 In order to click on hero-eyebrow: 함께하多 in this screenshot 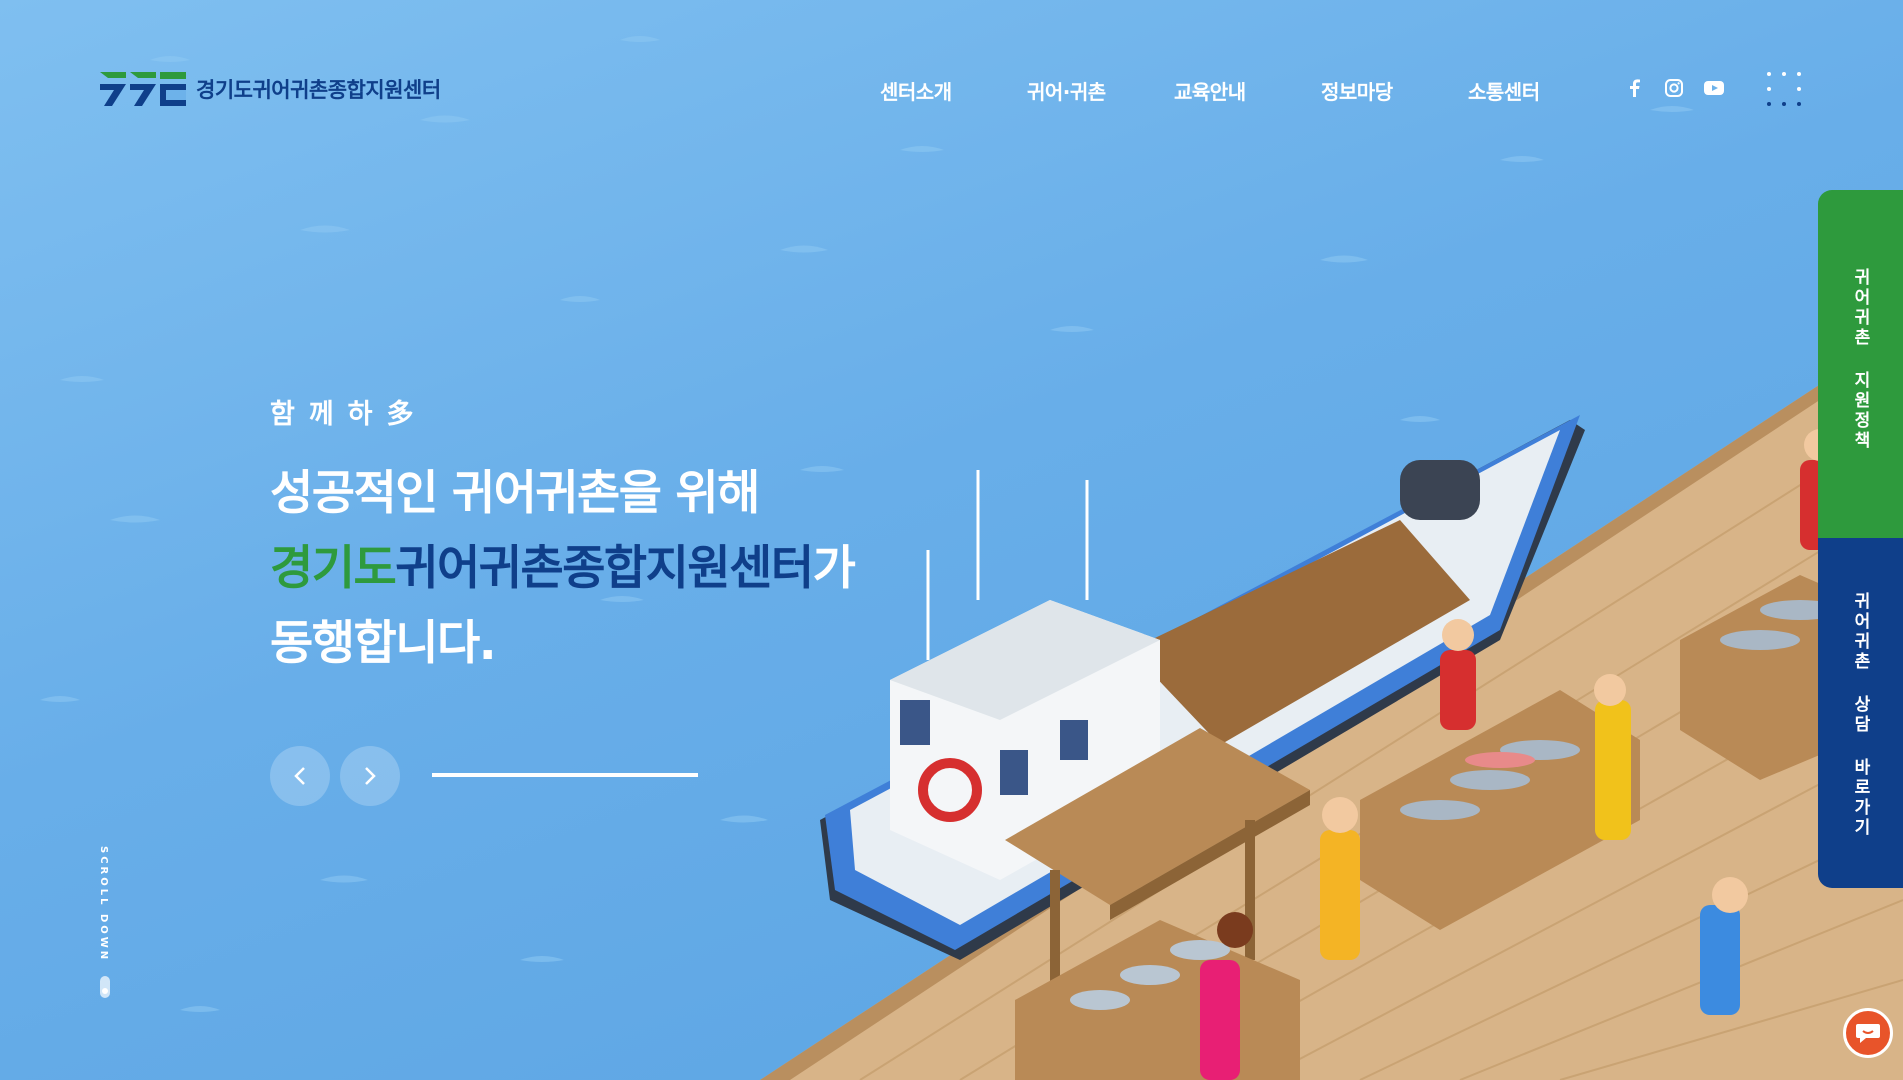, I will do `click(349, 414)`.